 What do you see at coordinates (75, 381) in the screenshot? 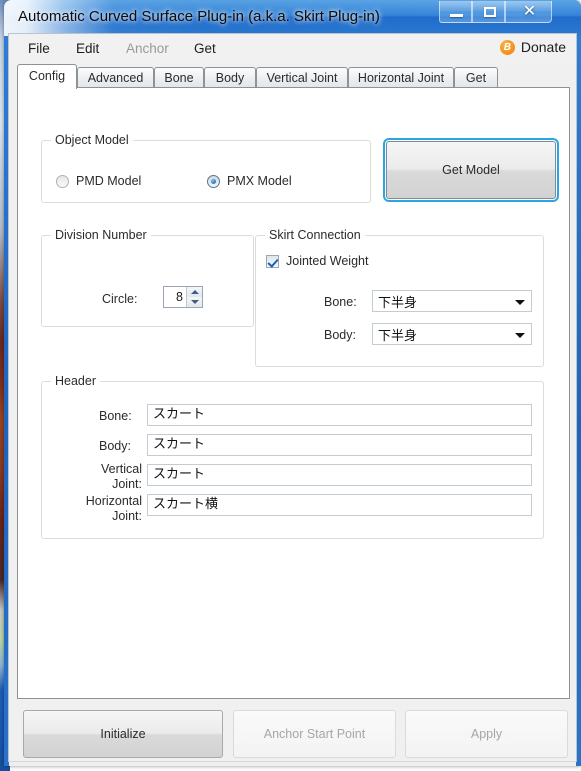
I see `header-group-title: Header` at bounding box center [75, 381].